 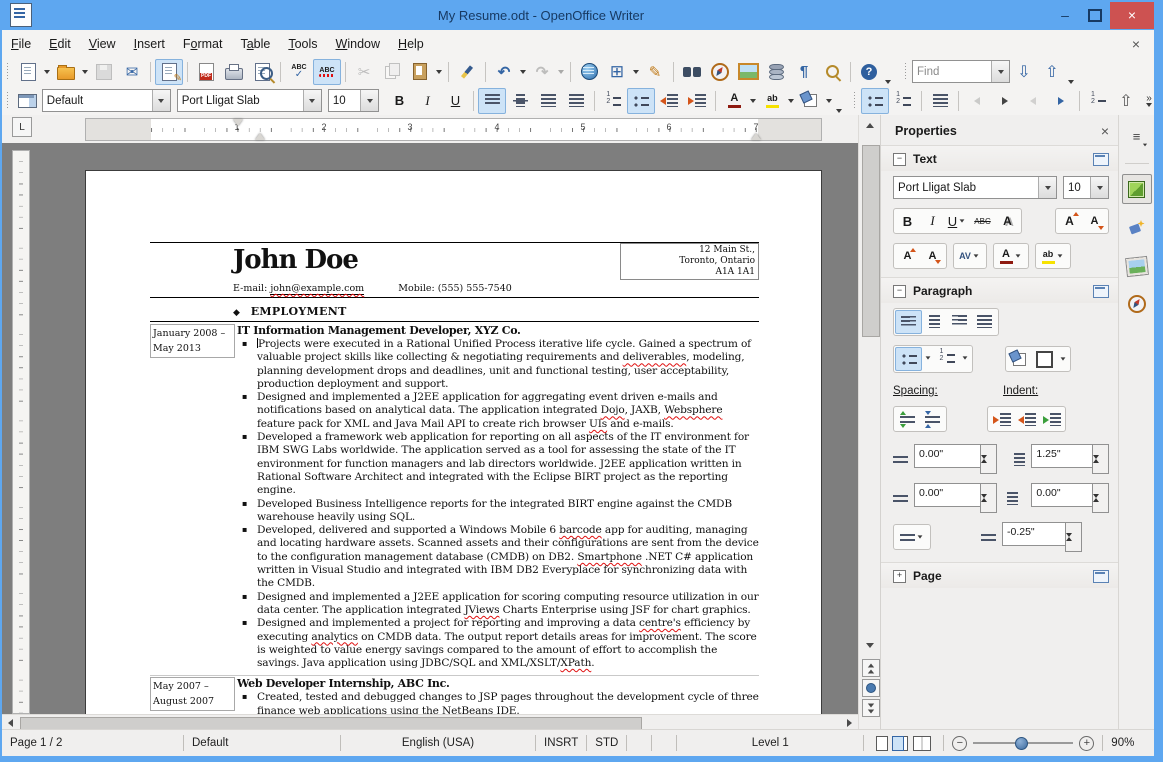 I want to click on address-box: 12 Main St., Toronto, Ontario A1A 1A1, so click(x=689, y=261).